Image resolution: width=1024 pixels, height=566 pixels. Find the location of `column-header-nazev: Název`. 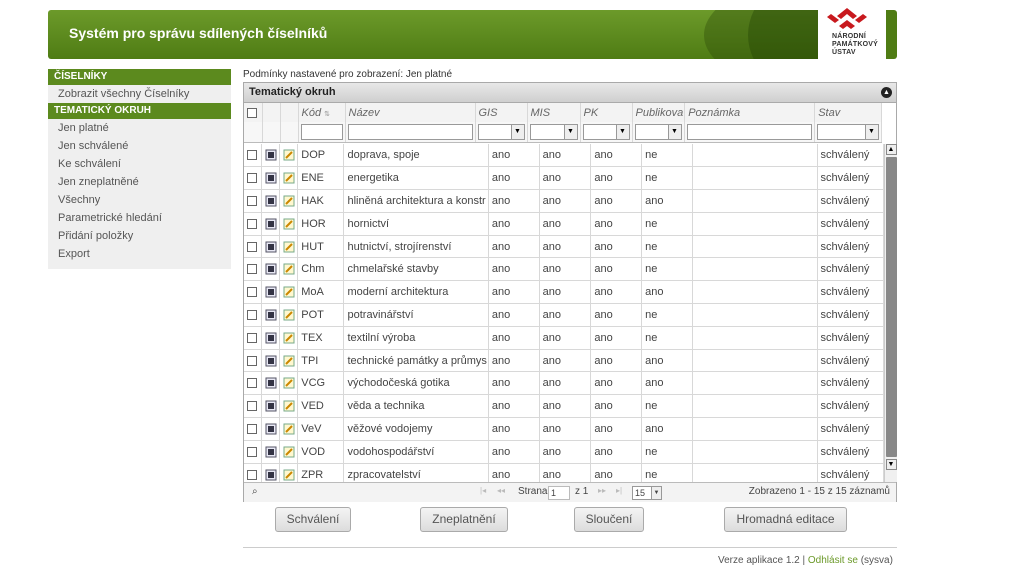

column-header-nazev: Název is located at coordinates (410, 112).